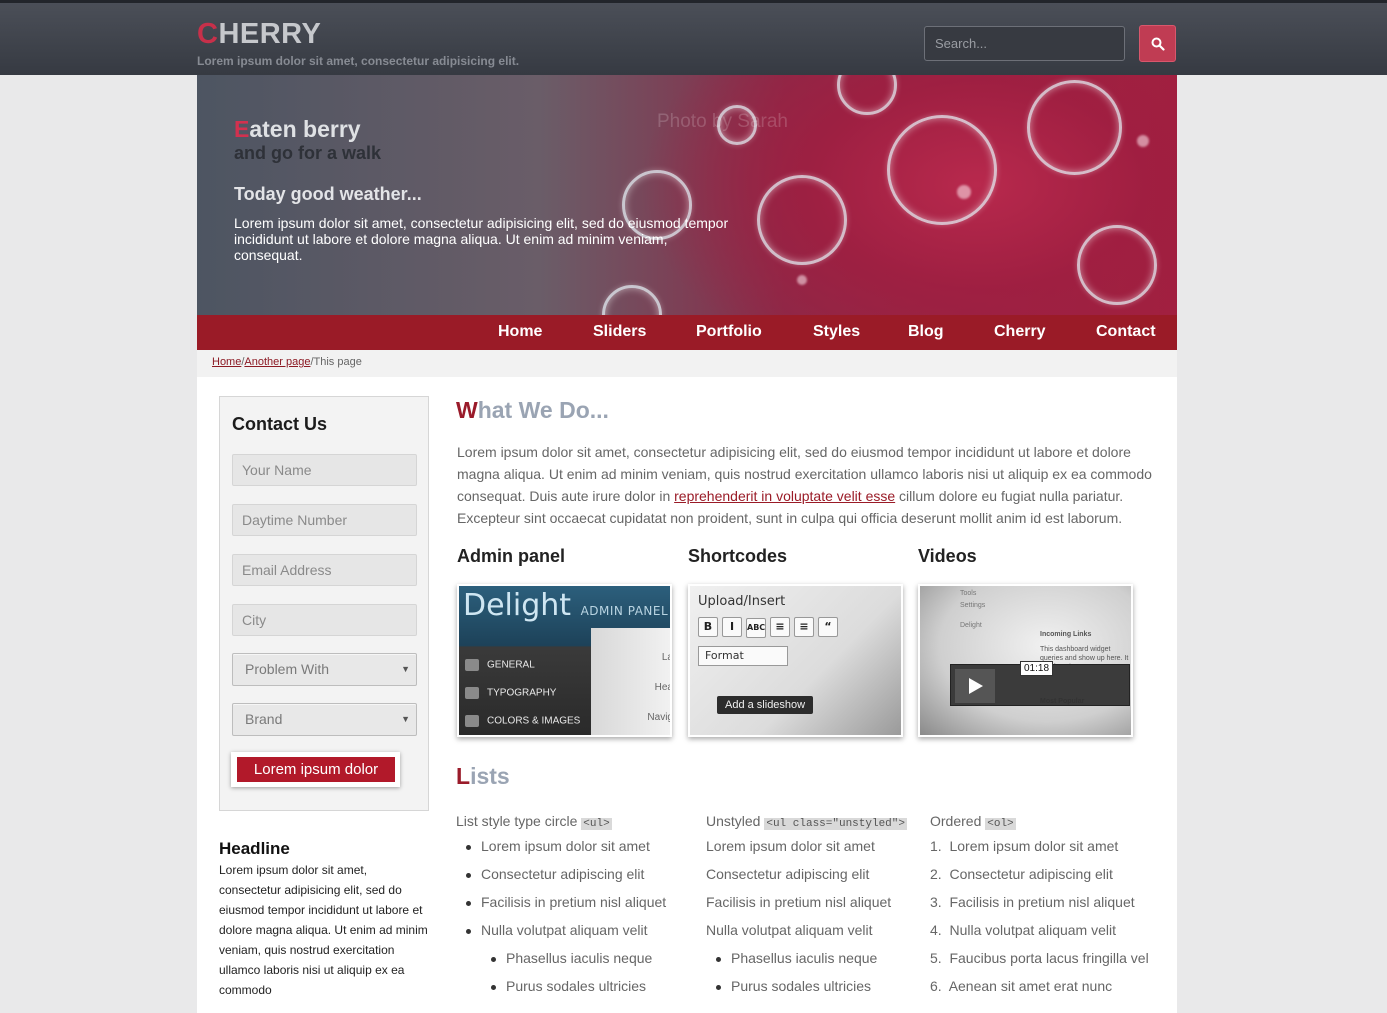 This screenshot has width=1387, height=1013. I want to click on sidebar-headline: Headline, so click(254, 848).